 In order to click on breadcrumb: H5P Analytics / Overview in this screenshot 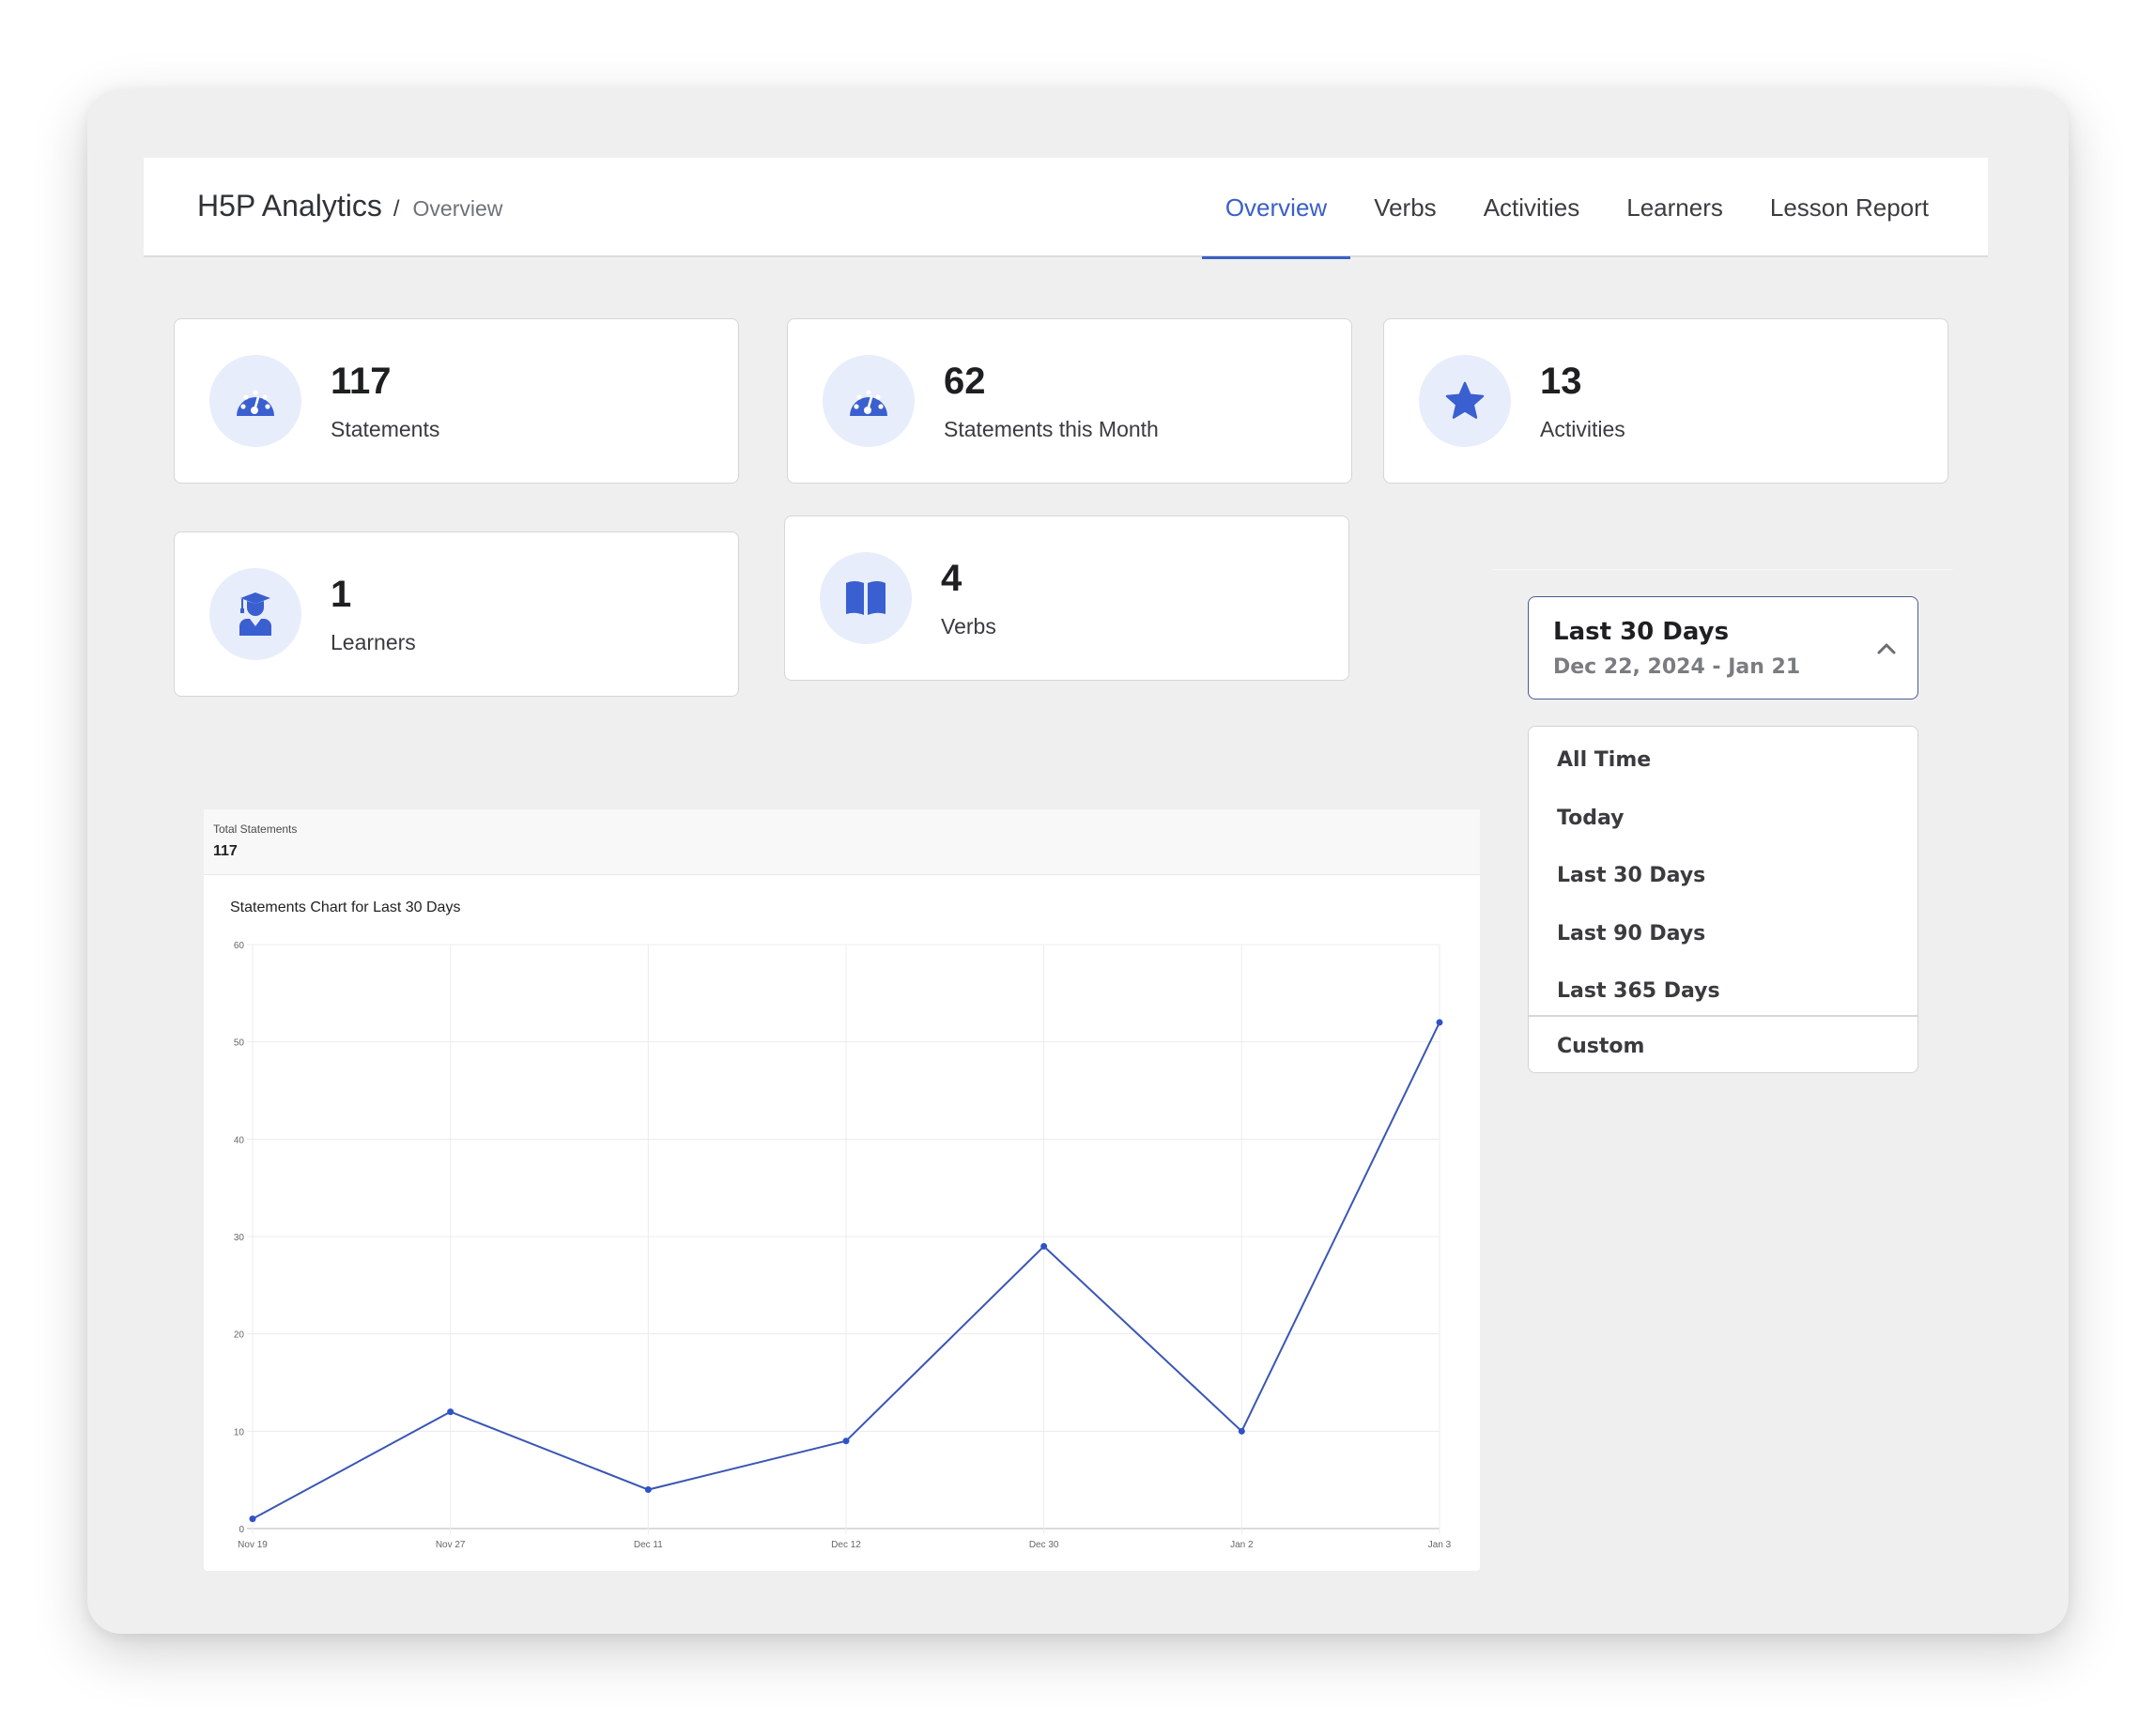, I will do `click(349, 206)`.